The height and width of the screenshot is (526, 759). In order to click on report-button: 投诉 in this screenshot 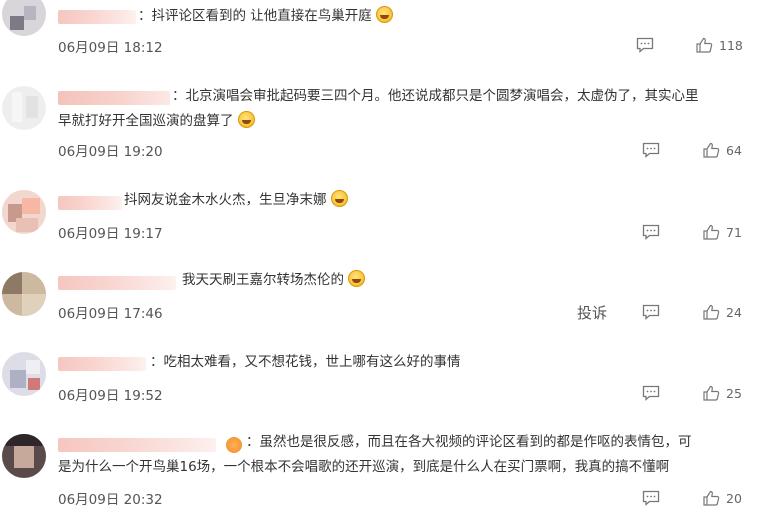, I will do `click(592, 312)`.